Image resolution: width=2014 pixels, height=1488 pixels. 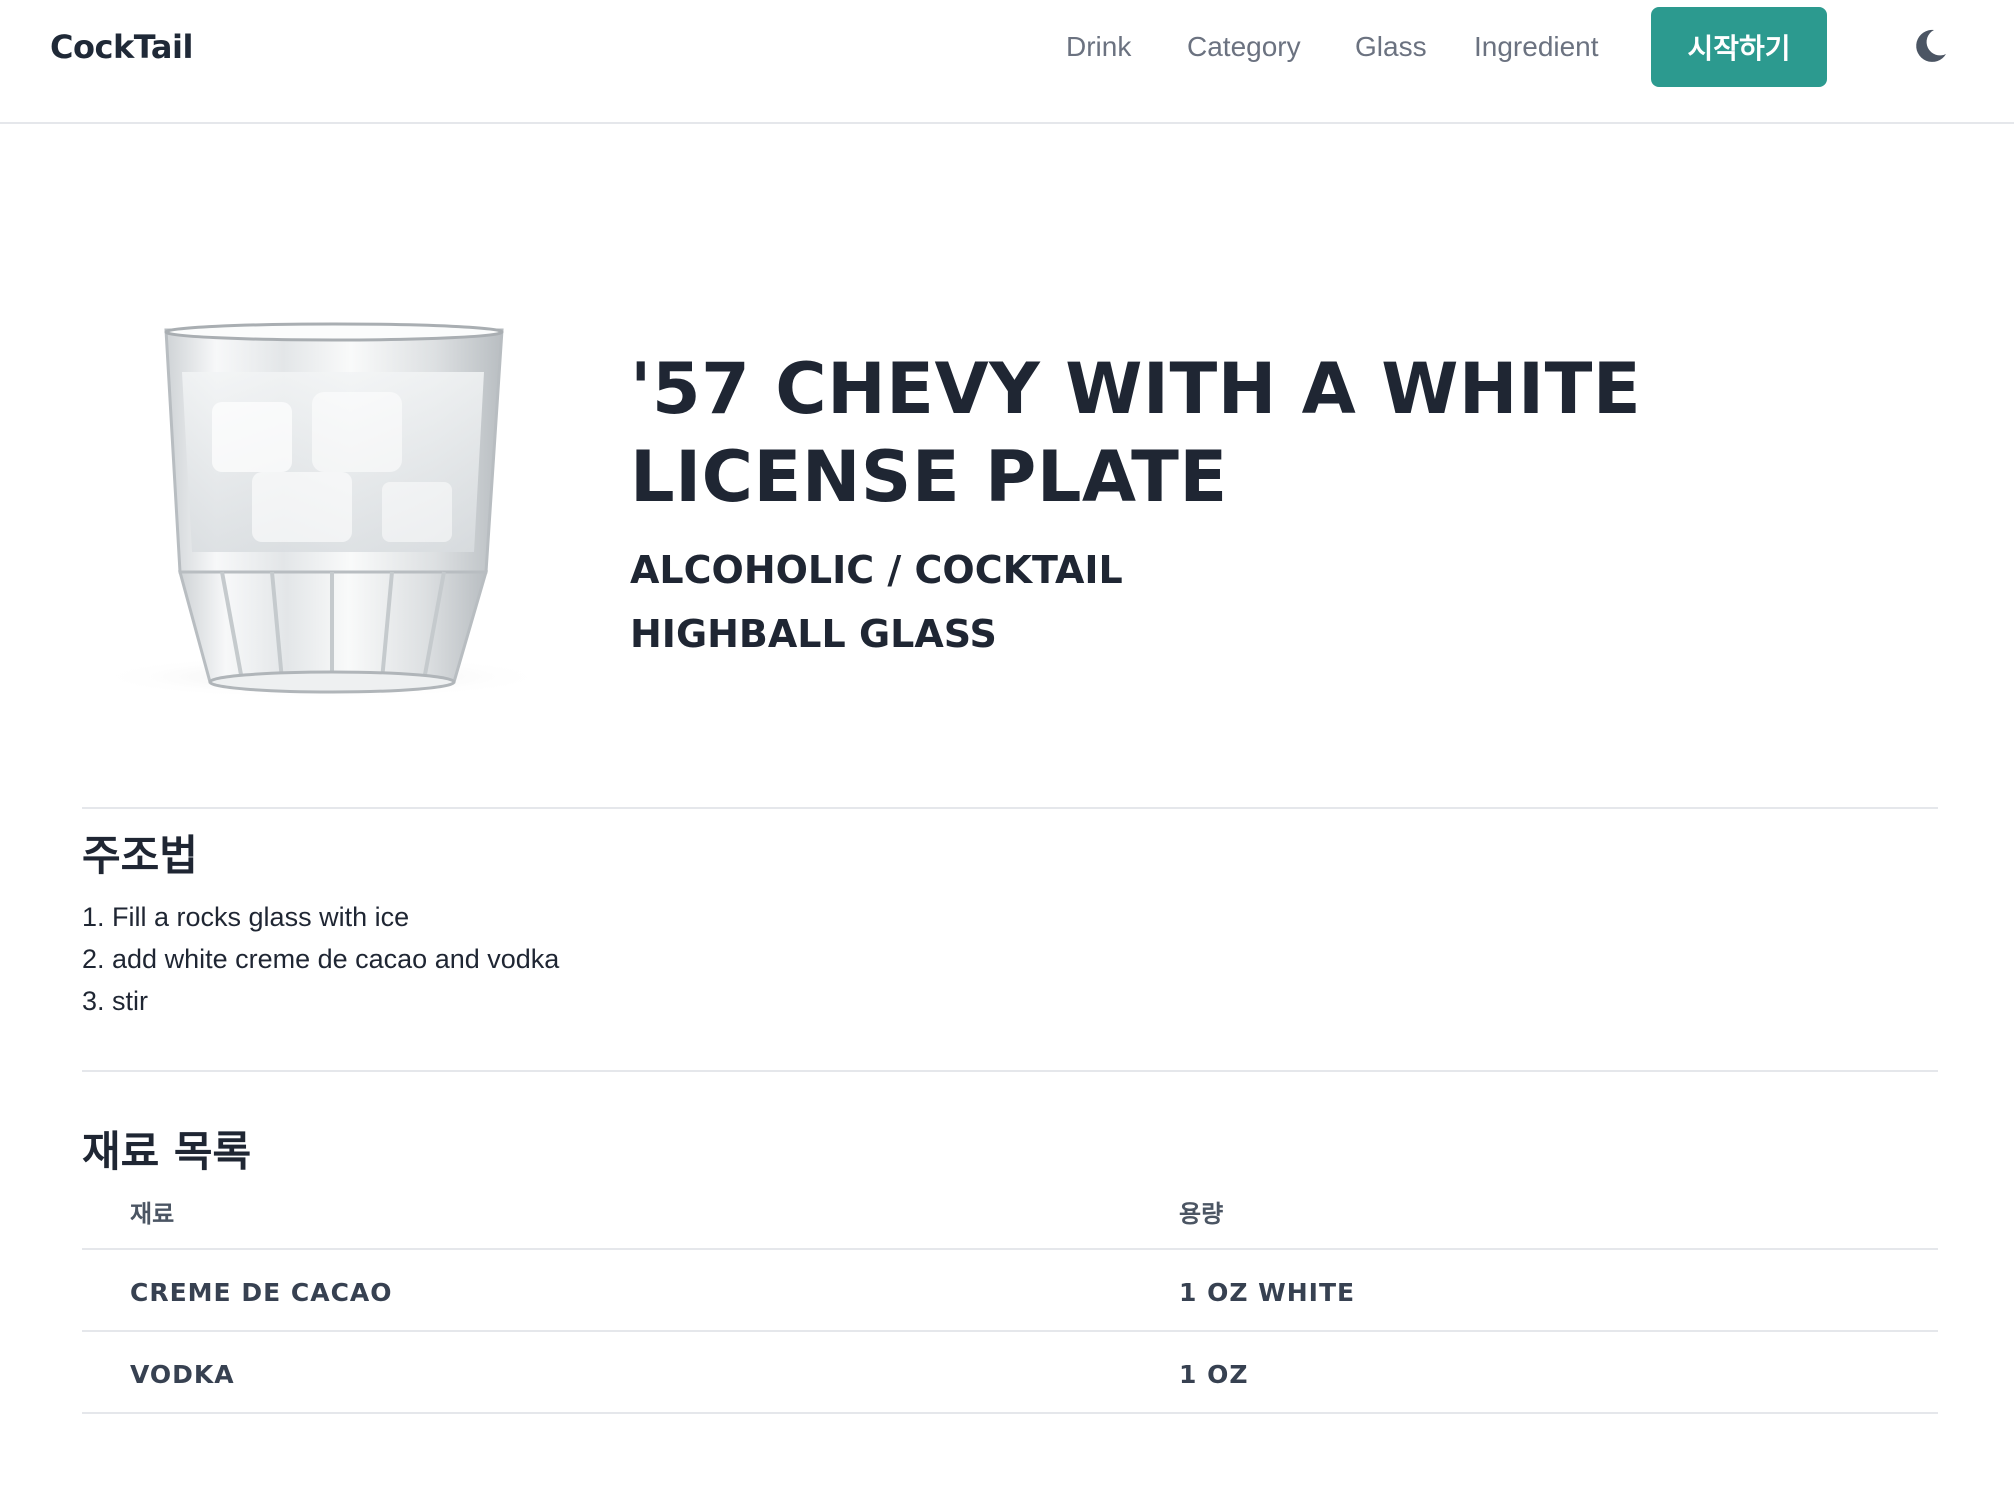 I want to click on recipe-step: 2. add white creme de cacao and vodka, so click(x=321, y=959).